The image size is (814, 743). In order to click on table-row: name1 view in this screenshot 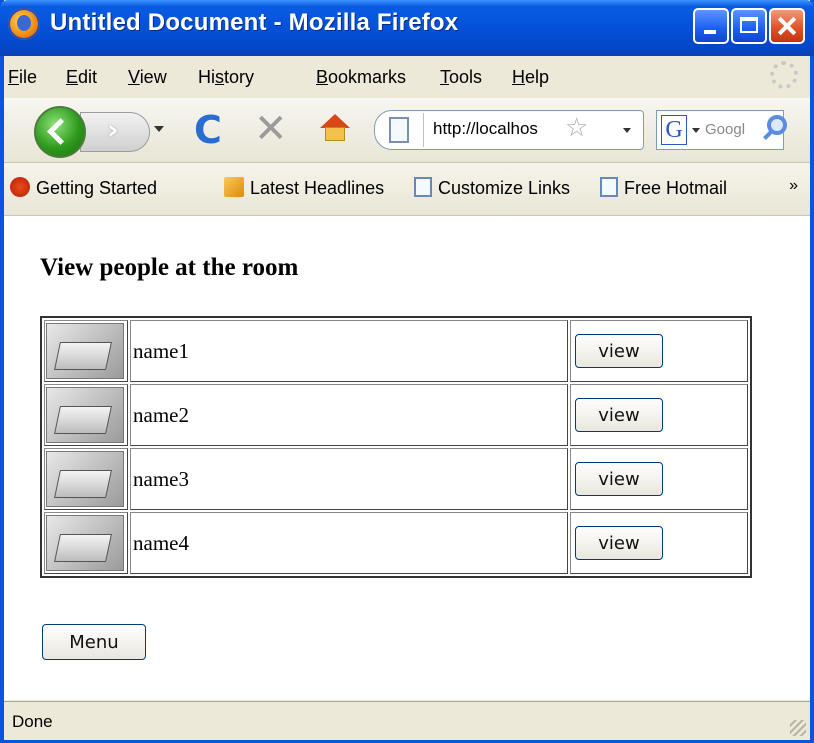, I will do `click(396, 351)`.